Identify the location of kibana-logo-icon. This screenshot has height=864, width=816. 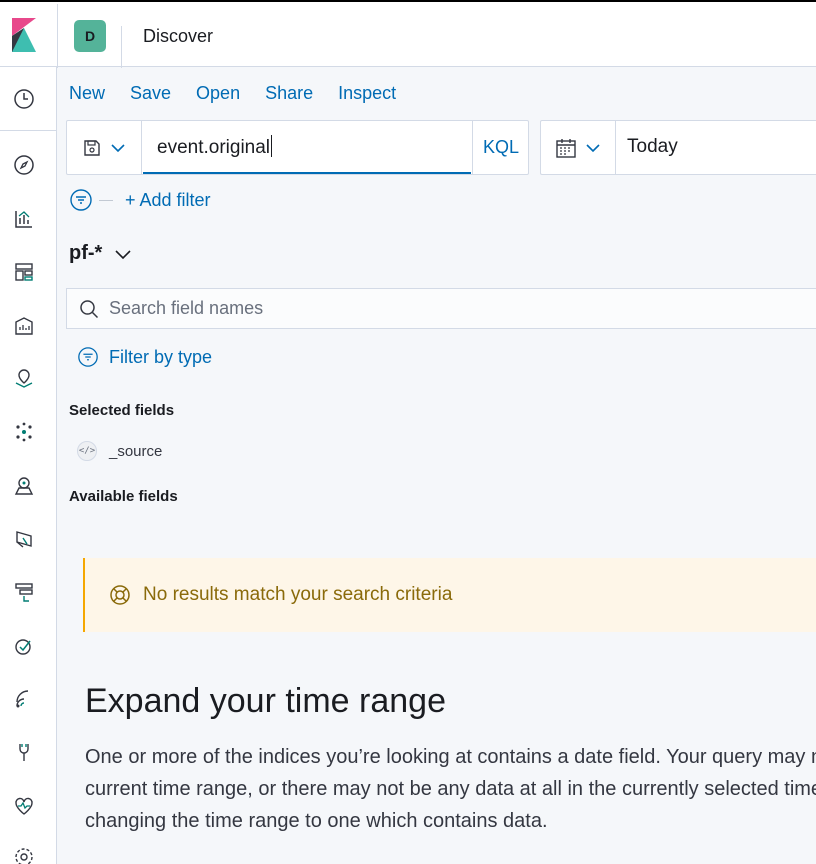
(24, 35).